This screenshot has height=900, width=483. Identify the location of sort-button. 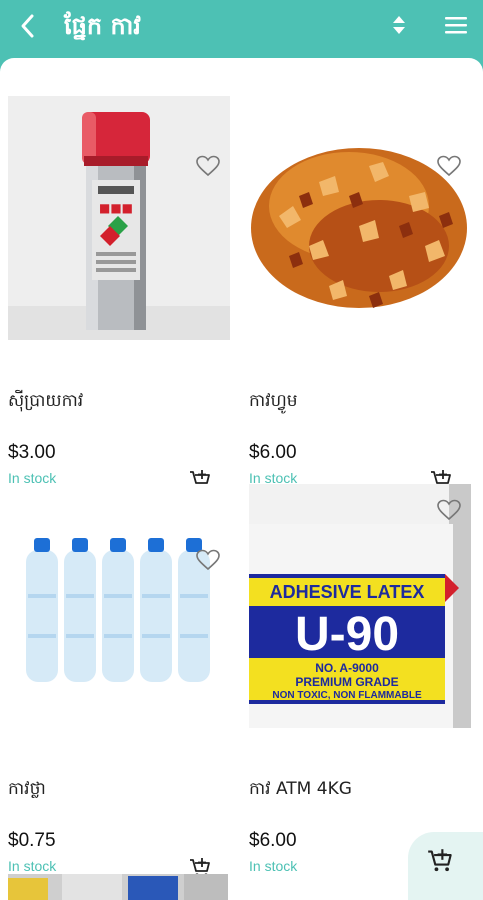
(399, 25).